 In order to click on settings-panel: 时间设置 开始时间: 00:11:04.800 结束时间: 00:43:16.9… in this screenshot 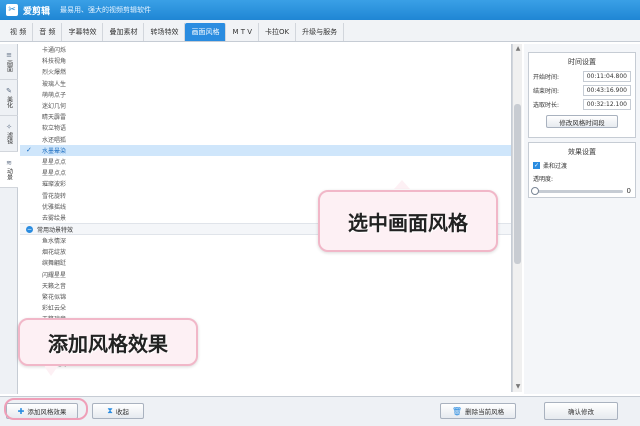, I will do `click(582, 219)`.